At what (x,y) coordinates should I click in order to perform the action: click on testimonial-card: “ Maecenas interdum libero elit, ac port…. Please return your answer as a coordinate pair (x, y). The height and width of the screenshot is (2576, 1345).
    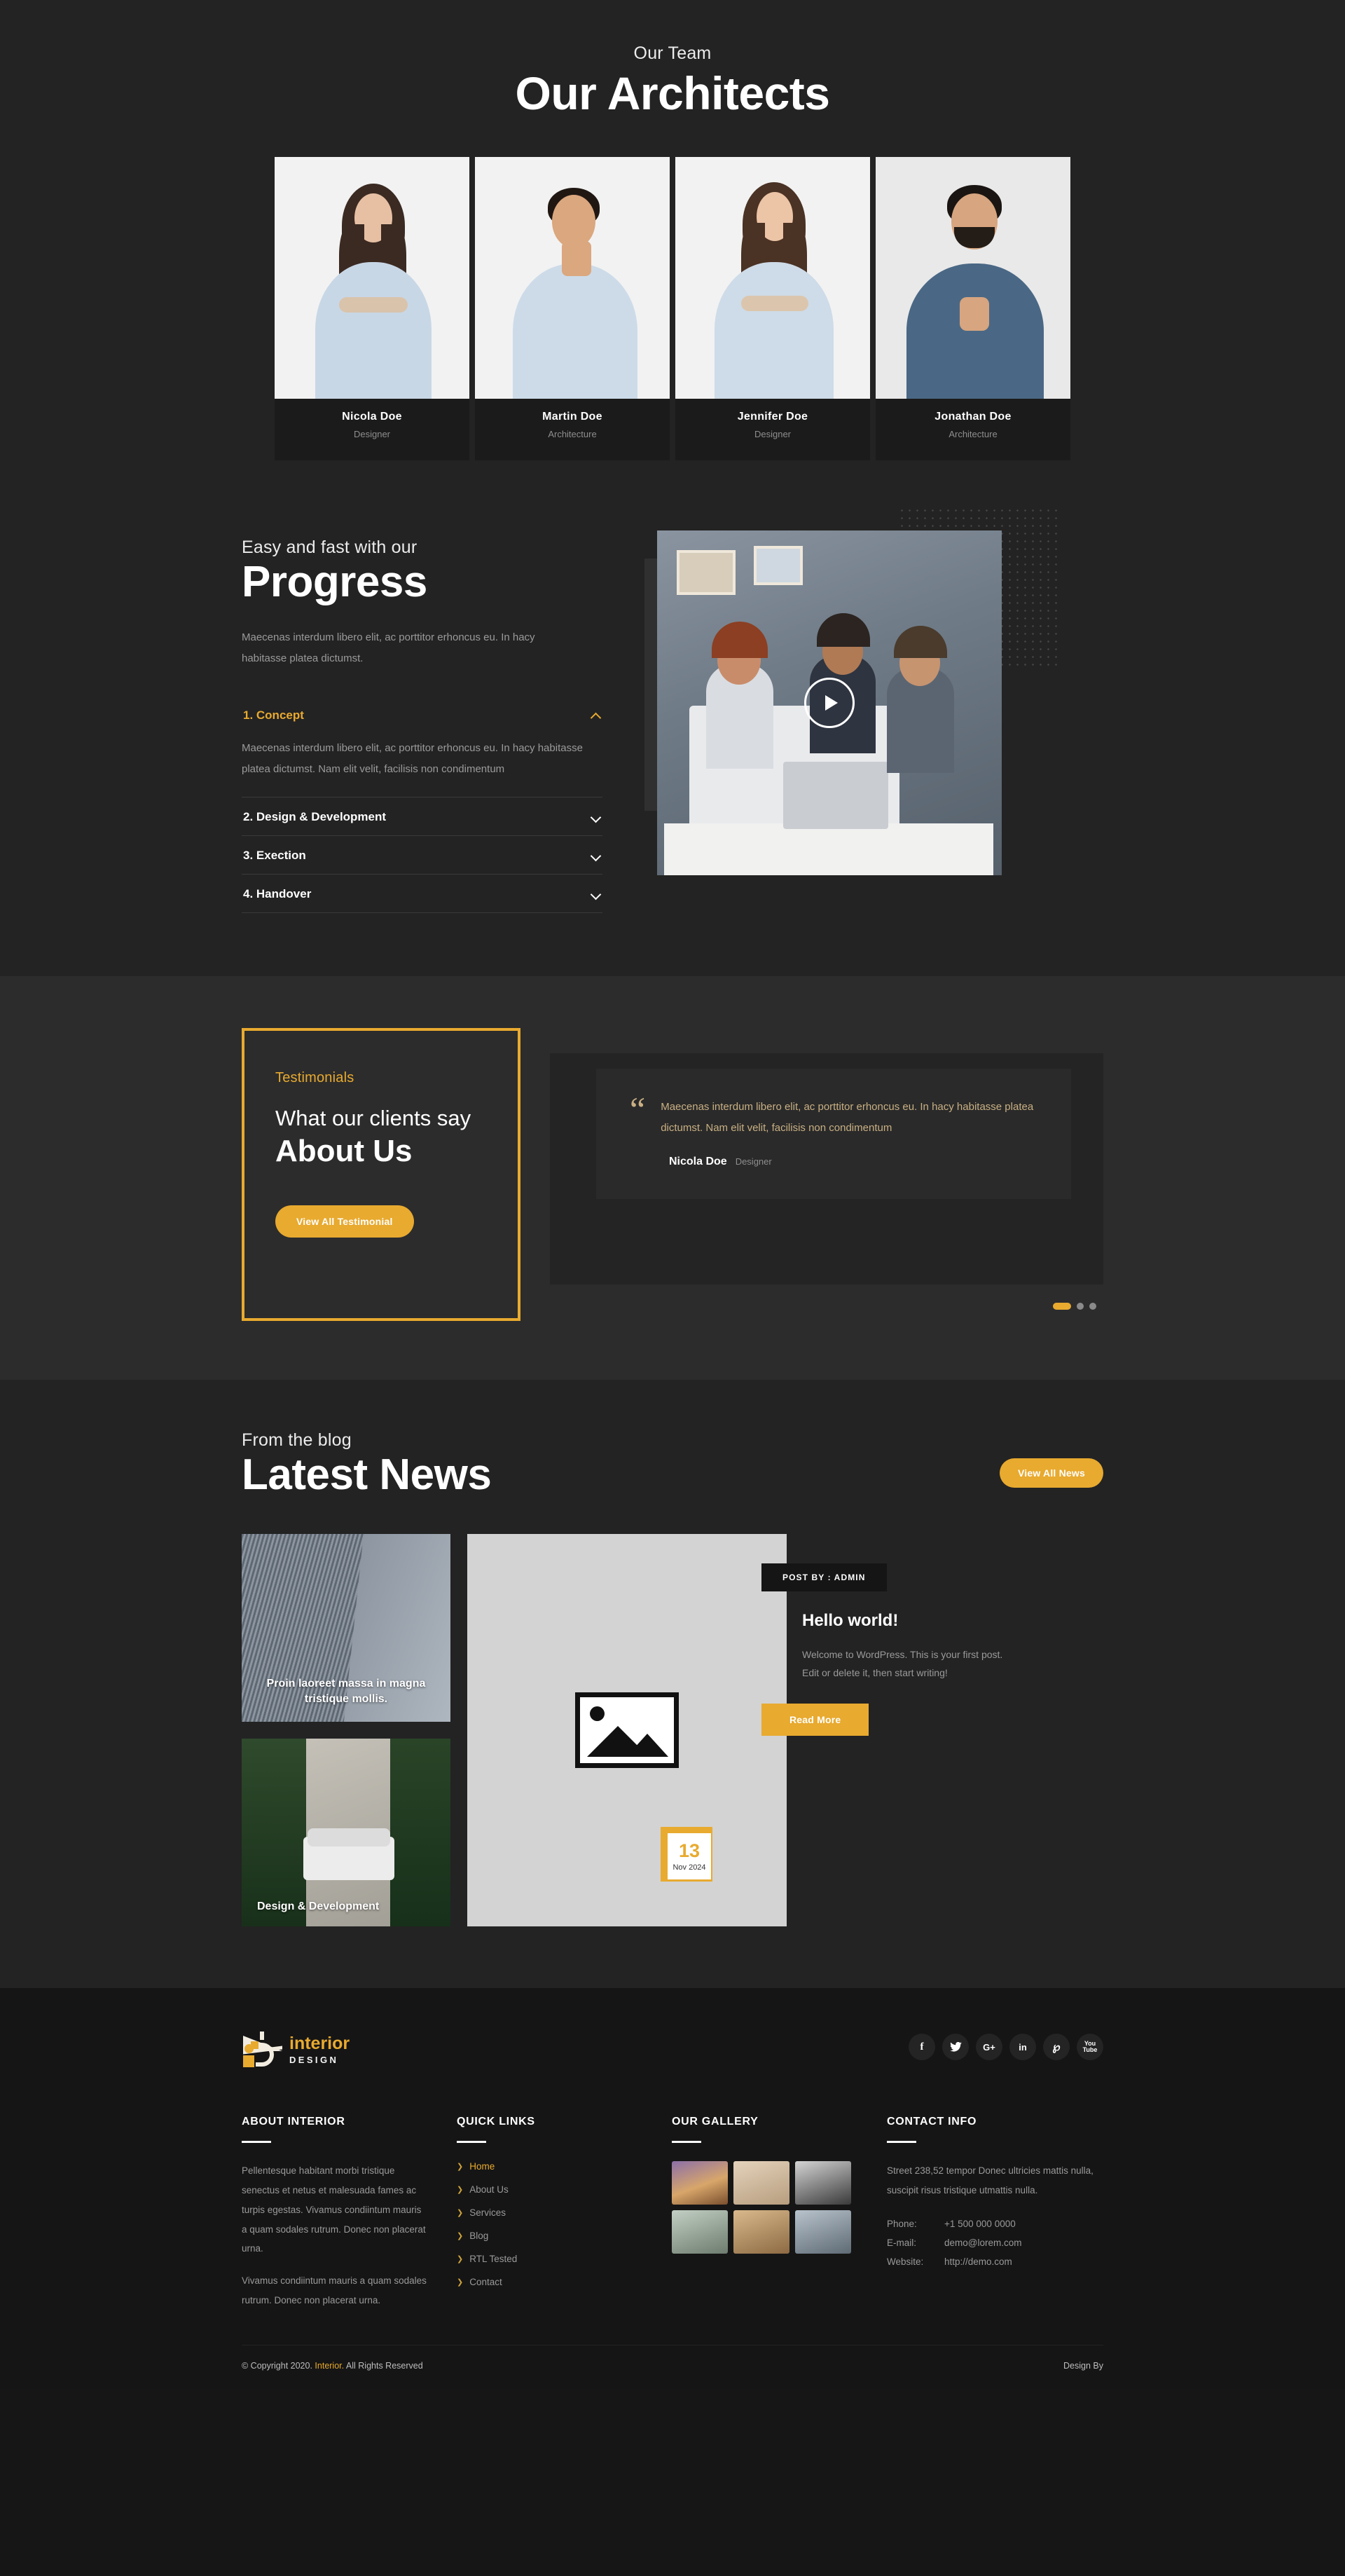
    Looking at the image, I should click on (833, 1134).